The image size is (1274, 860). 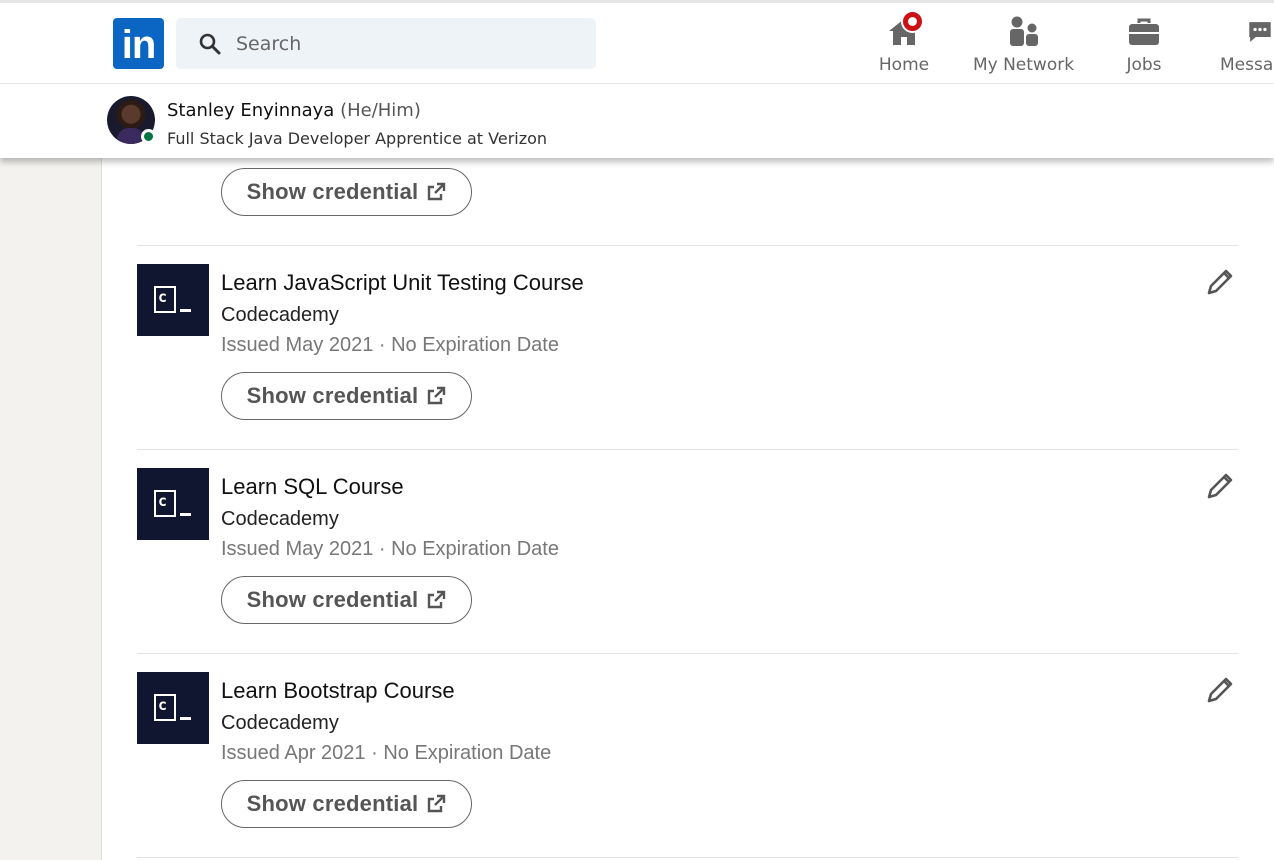 What do you see at coordinates (904, 43) in the screenshot?
I see `nav-home: Home` at bounding box center [904, 43].